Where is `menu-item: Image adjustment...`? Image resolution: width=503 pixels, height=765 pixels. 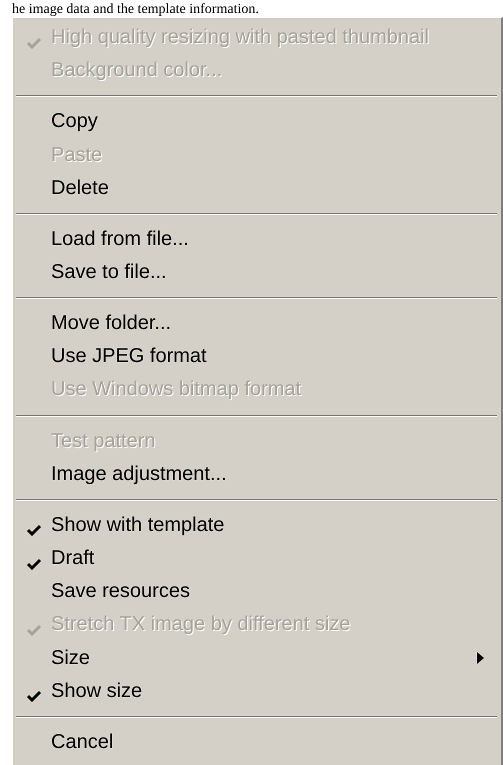
menu-item: Image adjustment... is located at coordinates (256, 474).